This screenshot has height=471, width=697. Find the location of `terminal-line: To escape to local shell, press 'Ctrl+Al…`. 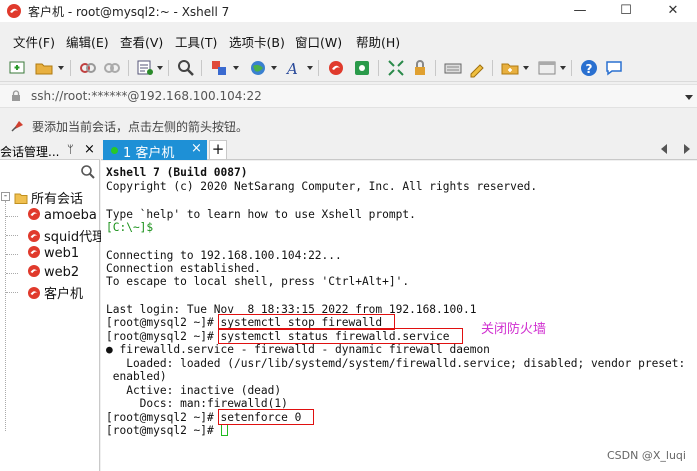

terminal-line: To escape to local shell, press 'Ctrl+Al… is located at coordinates (258, 281).